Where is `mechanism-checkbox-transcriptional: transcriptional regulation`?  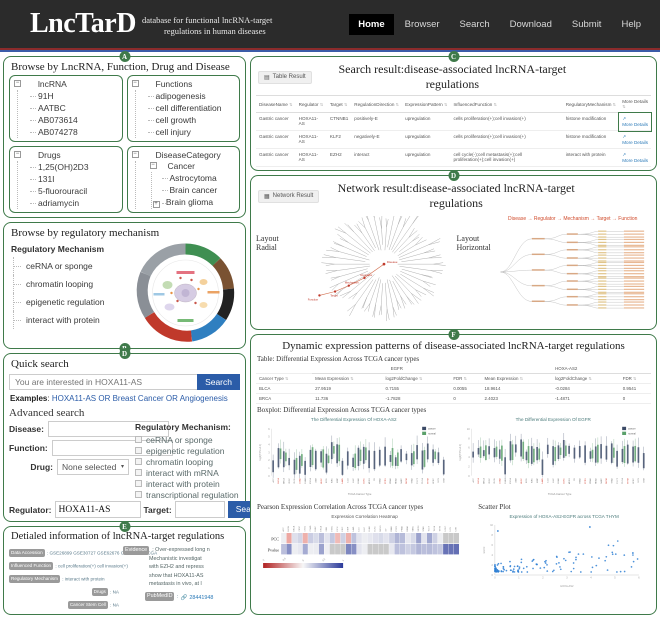
mechanism-checkbox-transcriptional: transcriptional regulation is located at coordinates (187, 494).